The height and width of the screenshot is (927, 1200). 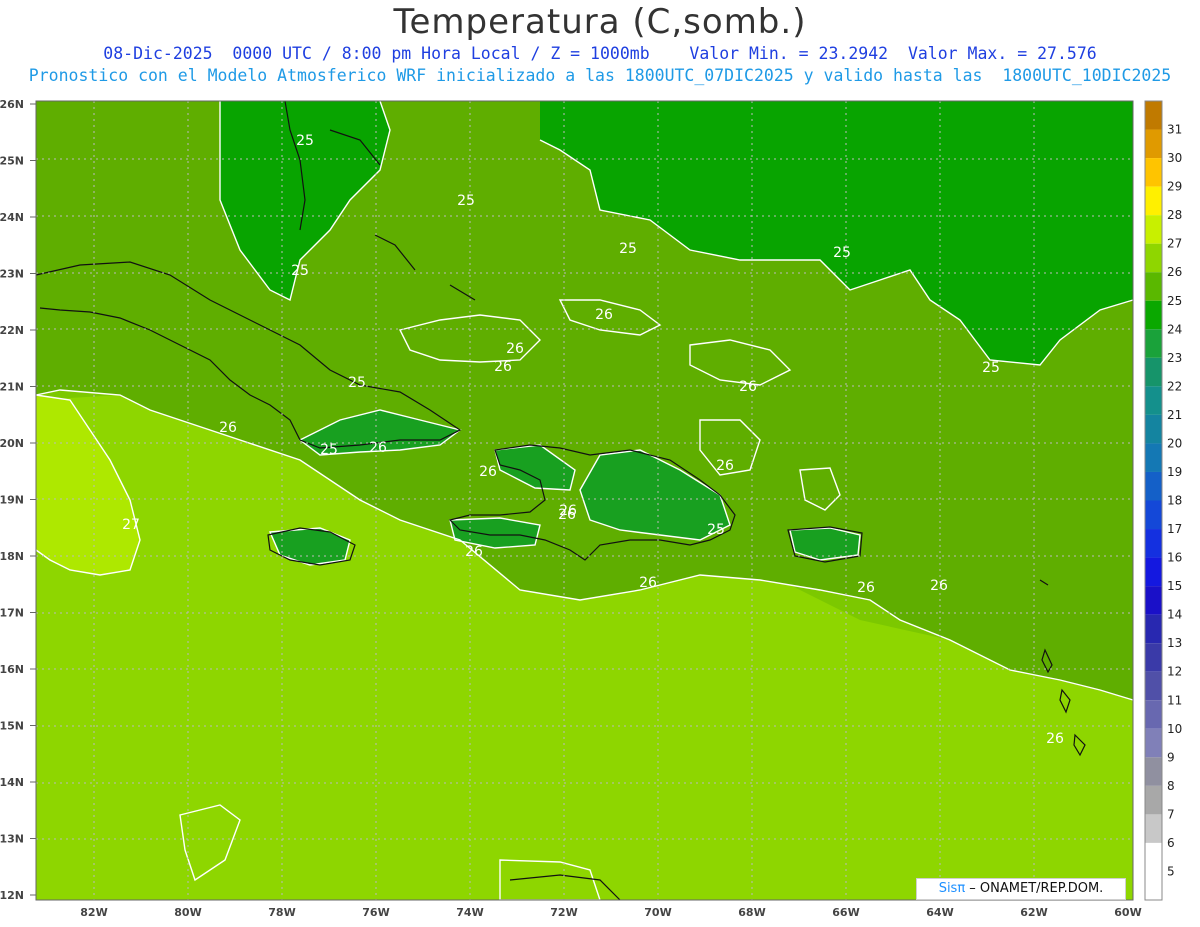 I want to click on lon-label: 70W, so click(x=657, y=912).